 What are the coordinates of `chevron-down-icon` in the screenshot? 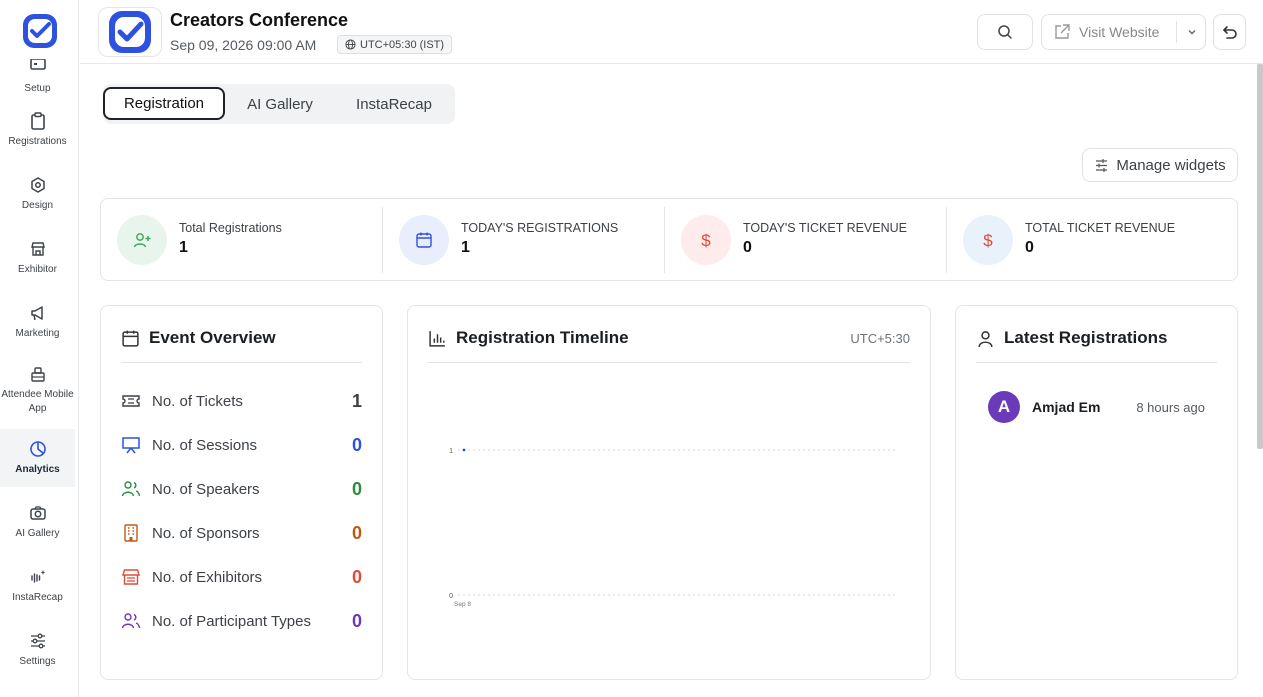 It's located at (1192, 32).